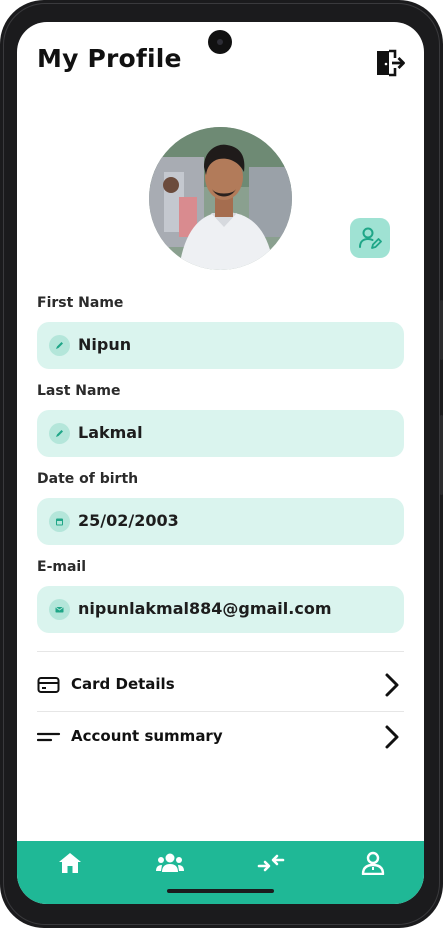  Describe the element at coordinates (205, 608) in the screenshot. I see `email-value: nipunlakmal884@gmail.com` at that location.